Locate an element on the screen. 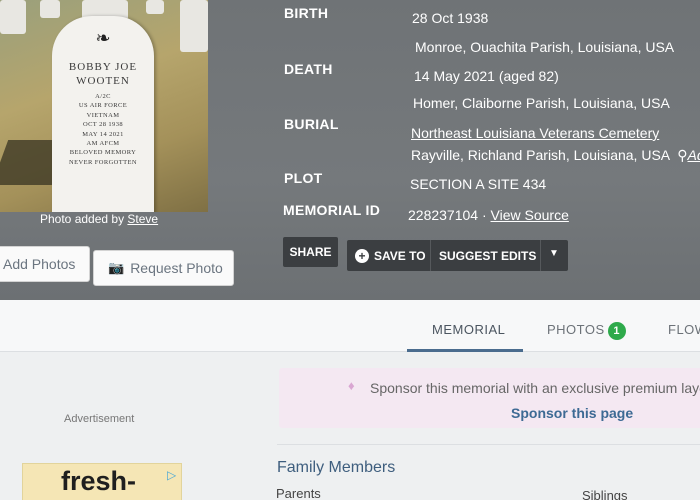 The image size is (700, 500). request-photo-button: 📷 Request Photo is located at coordinates (163, 268).